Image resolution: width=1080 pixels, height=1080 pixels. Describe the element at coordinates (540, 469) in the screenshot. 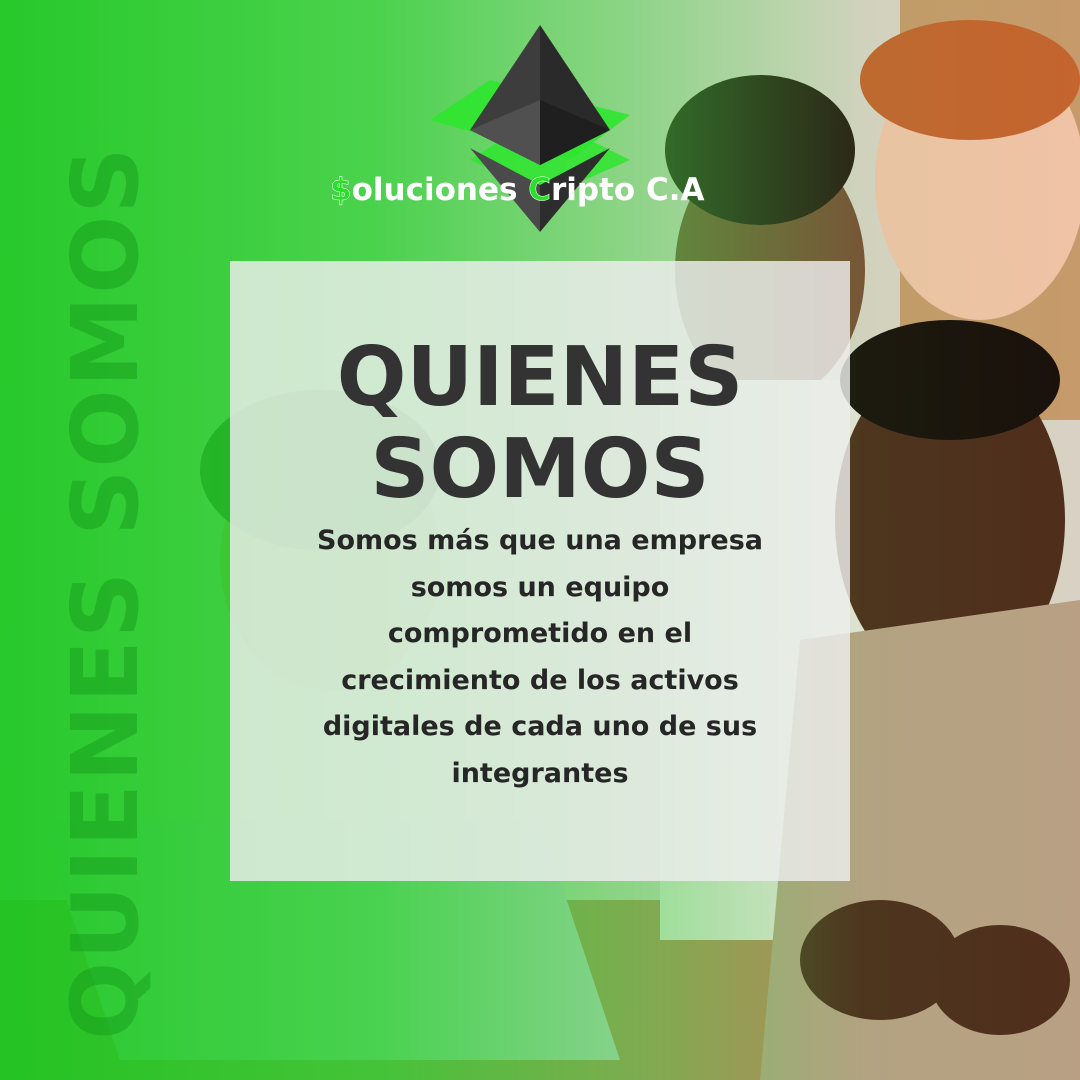

I see `headline-line2: SOMOS` at that location.